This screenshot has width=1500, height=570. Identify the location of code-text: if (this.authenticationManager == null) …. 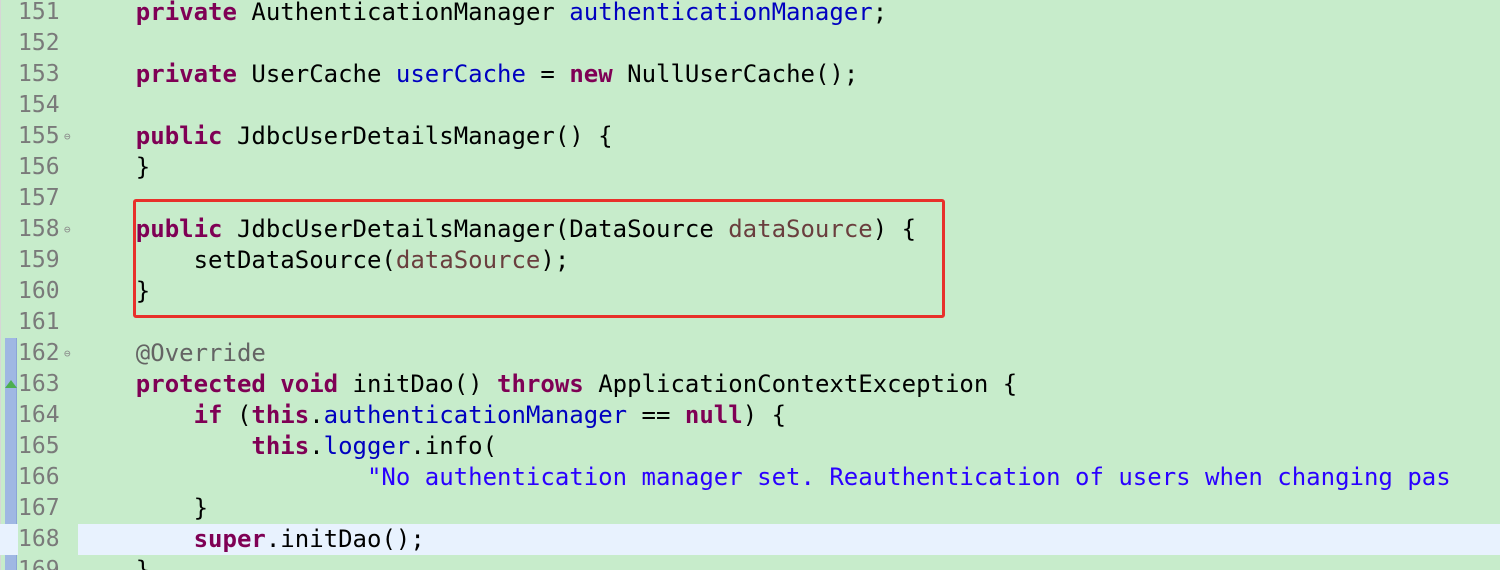
(432, 415).